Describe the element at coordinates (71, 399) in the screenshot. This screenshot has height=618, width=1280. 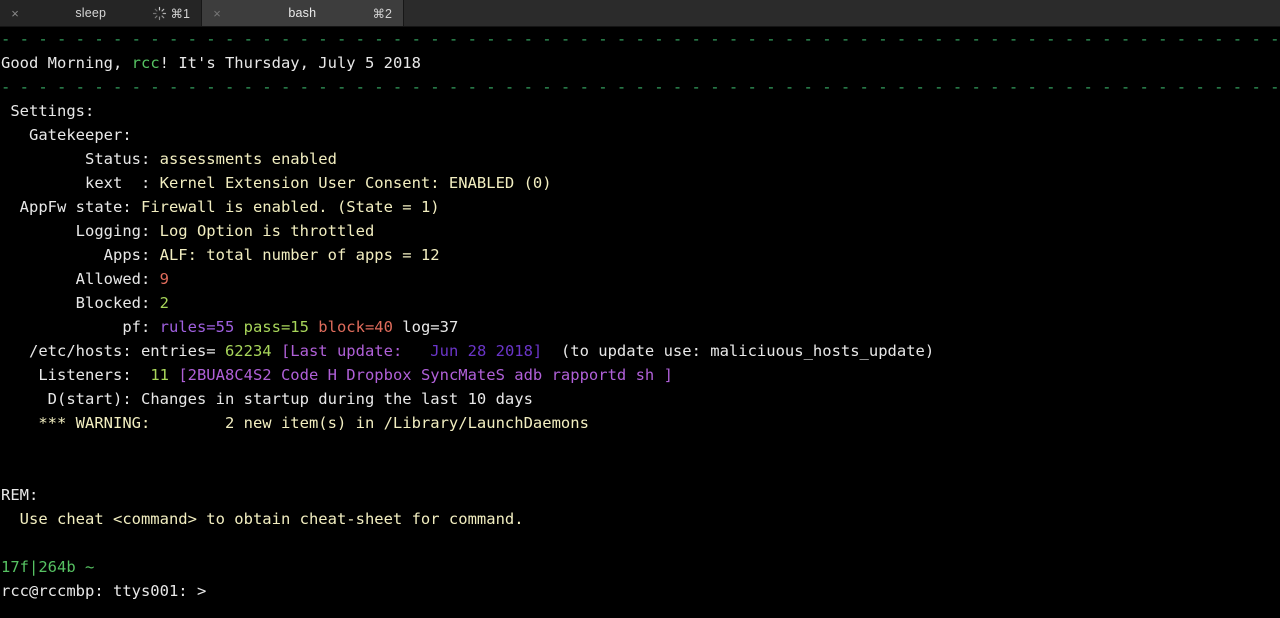
I see `row-dstart-label: D(start):` at that location.